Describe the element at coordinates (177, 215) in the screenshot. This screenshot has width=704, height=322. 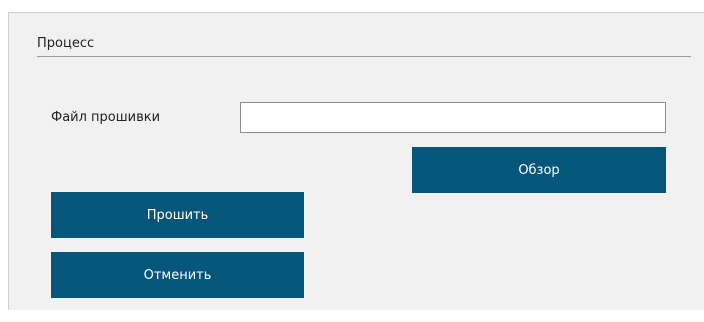
I see `flash-button: Прошить` at that location.